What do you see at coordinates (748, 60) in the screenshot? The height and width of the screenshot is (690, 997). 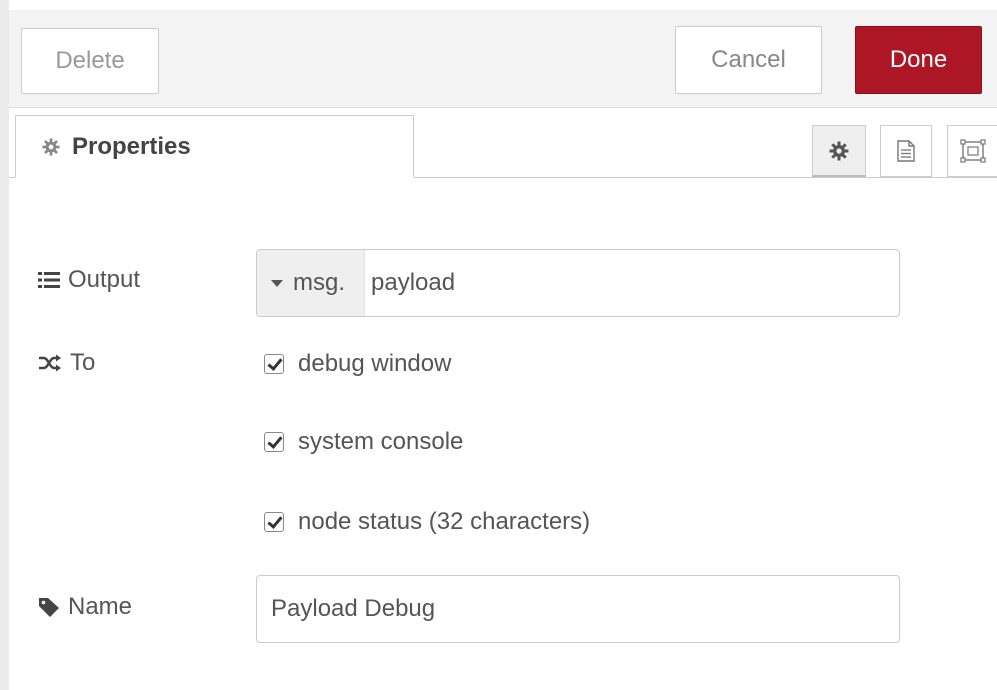 I see `cancel-button: Cancel` at bounding box center [748, 60].